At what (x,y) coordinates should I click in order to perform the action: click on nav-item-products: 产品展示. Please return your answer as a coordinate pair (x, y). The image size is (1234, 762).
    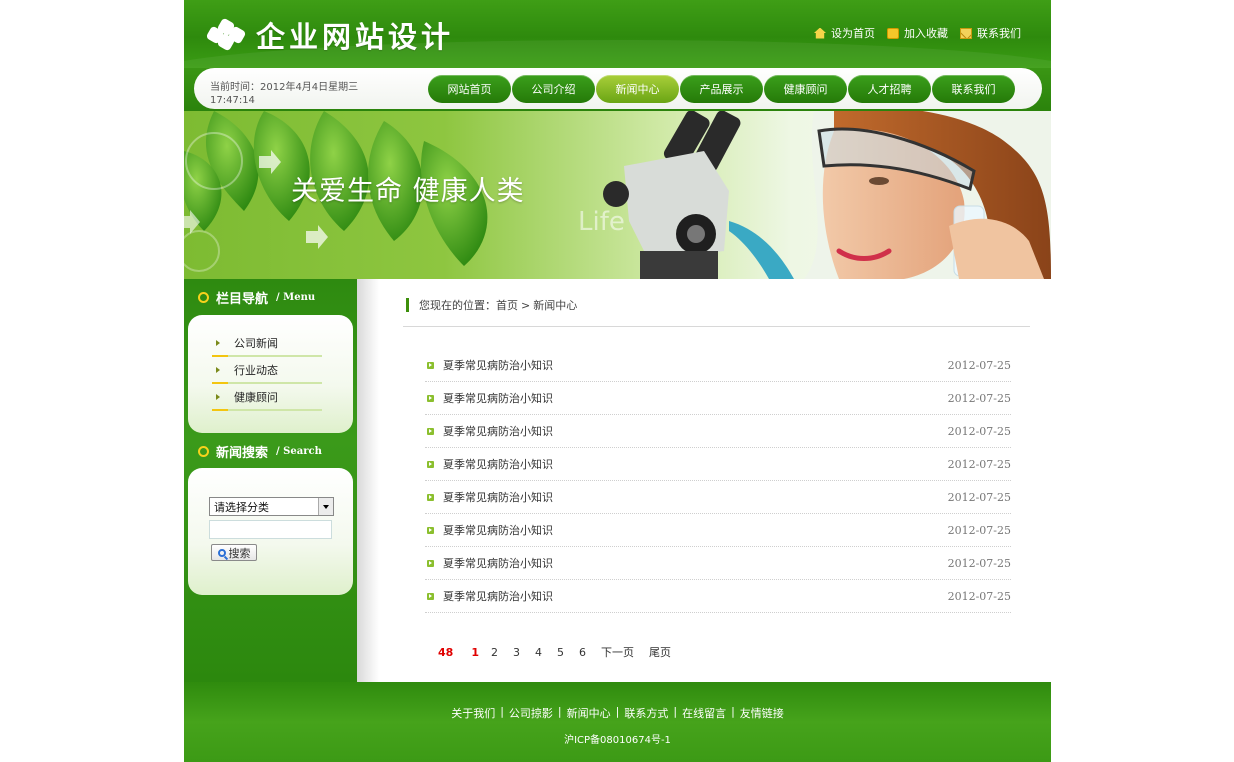
    Looking at the image, I should click on (721, 89).